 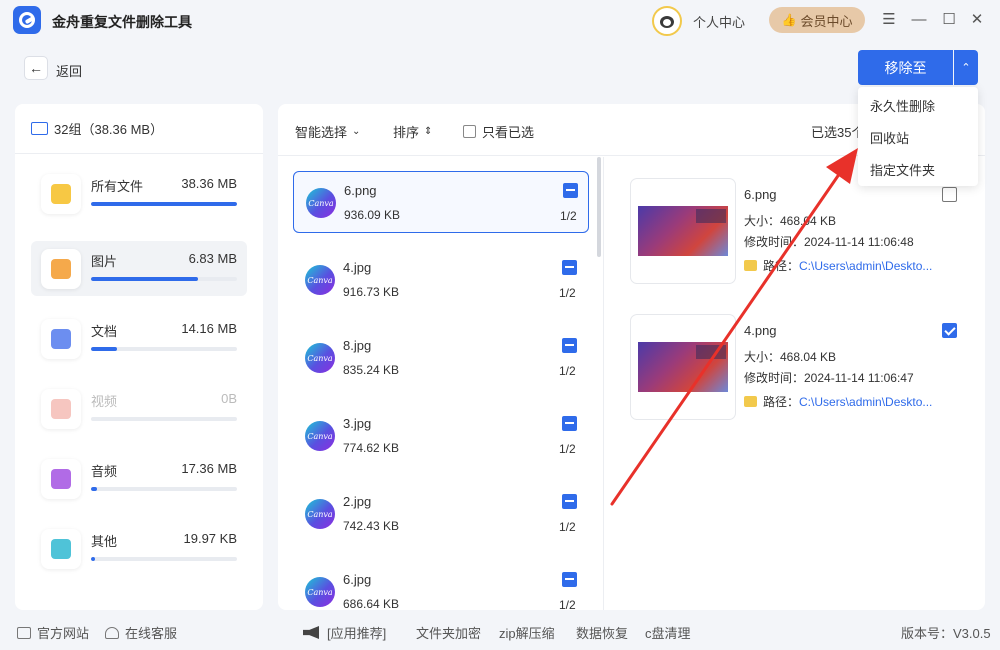 What do you see at coordinates (39, 128) in the screenshot?
I see `folder-outline-icon` at bounding box center [39, 128].